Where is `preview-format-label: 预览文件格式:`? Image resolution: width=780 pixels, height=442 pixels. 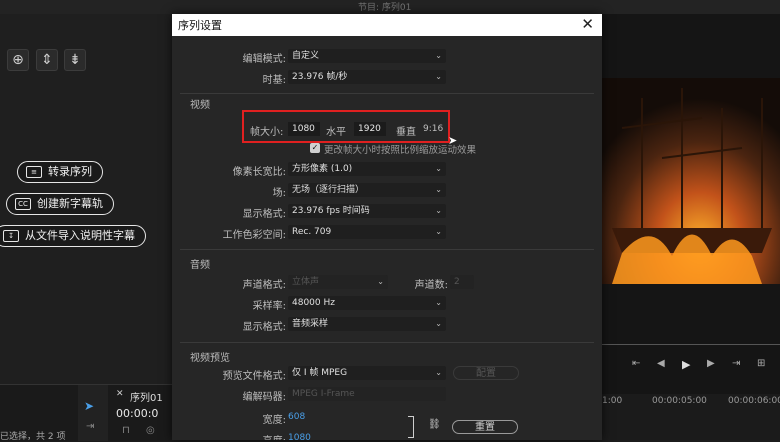 preview-format-label: 预览文件格式: is located at coordinates (254, 376).